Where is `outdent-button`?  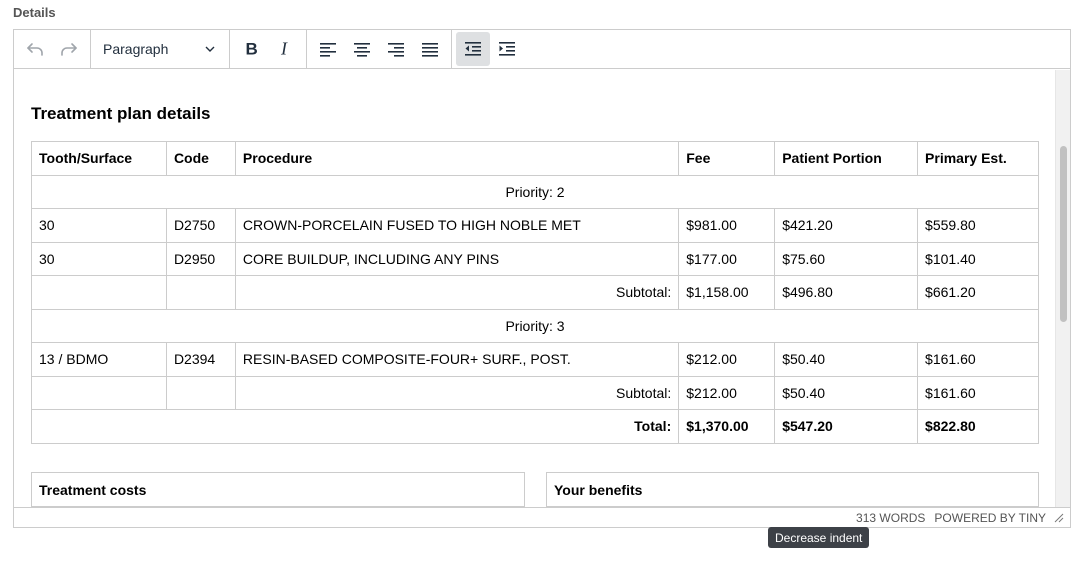
outdent-button is located at coordinates (473, 49).